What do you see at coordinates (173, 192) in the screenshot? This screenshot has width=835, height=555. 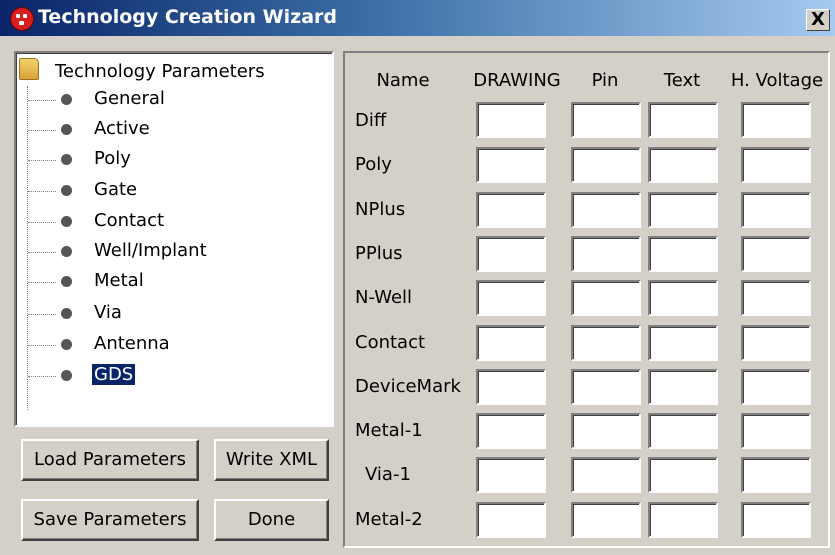 I see `tree-item-gate: Gate` at bounding box center [173, 192].